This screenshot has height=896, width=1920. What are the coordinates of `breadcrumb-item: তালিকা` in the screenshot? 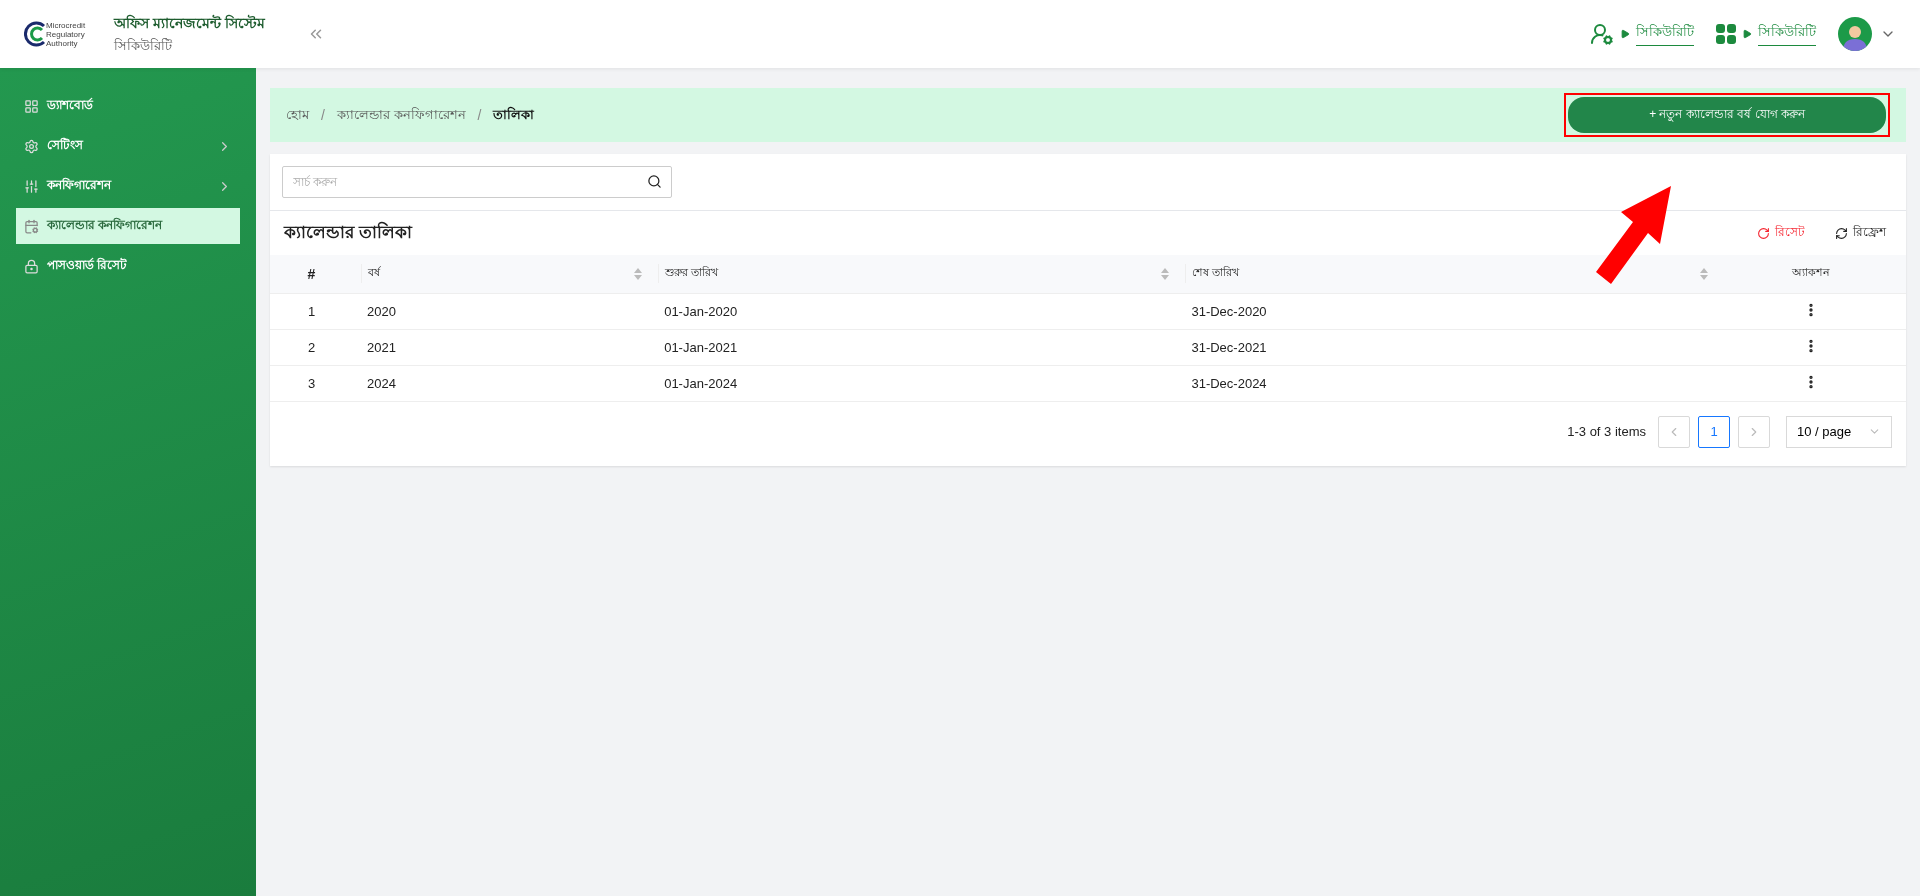 It's located at (514, 114).